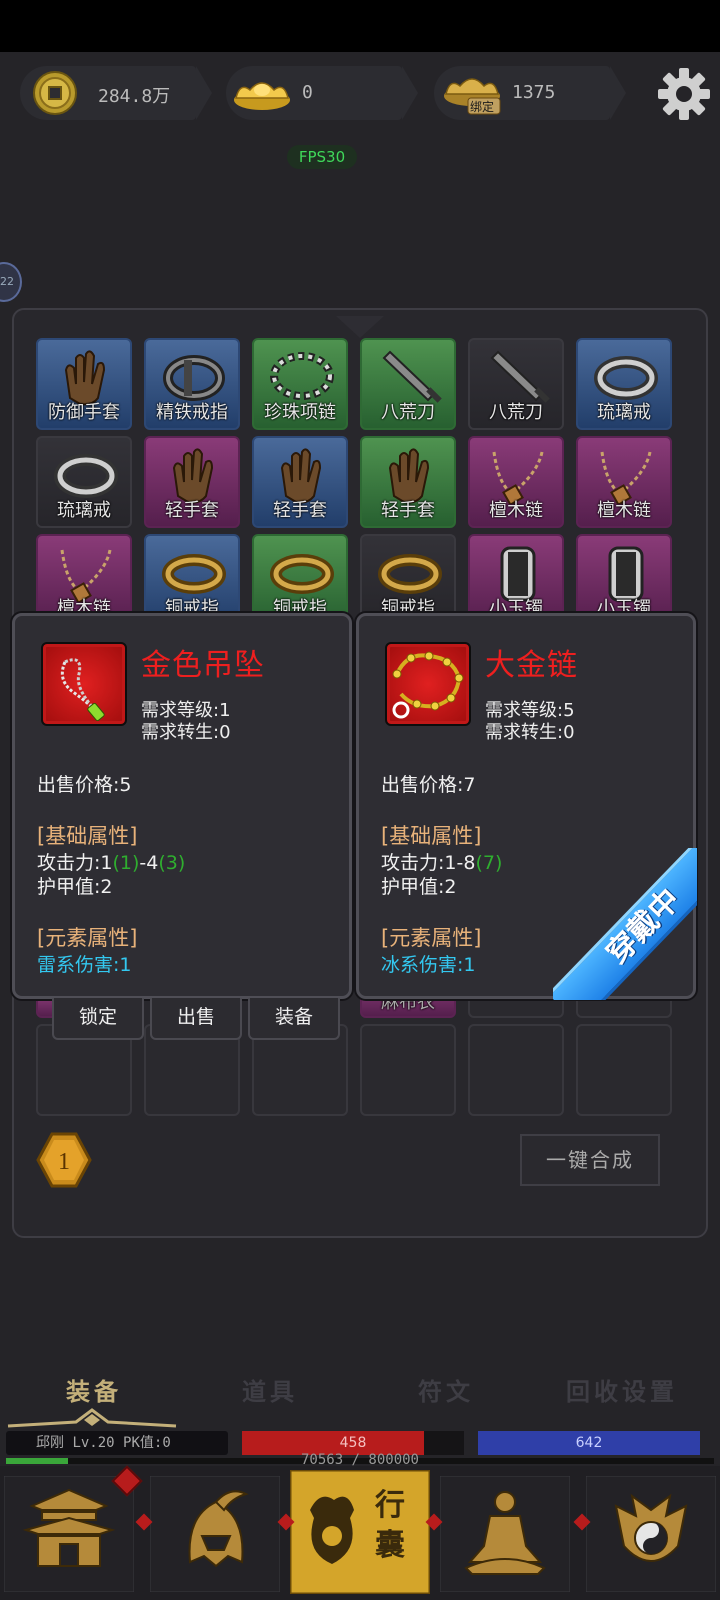 The width and height of the screenshot is (720, 1600). What do you see at coordinates (111, 863) in the screenshot?
I see `attack-stat: 攻击力:1(1)-4(3)` at bounding box center [111, 863].